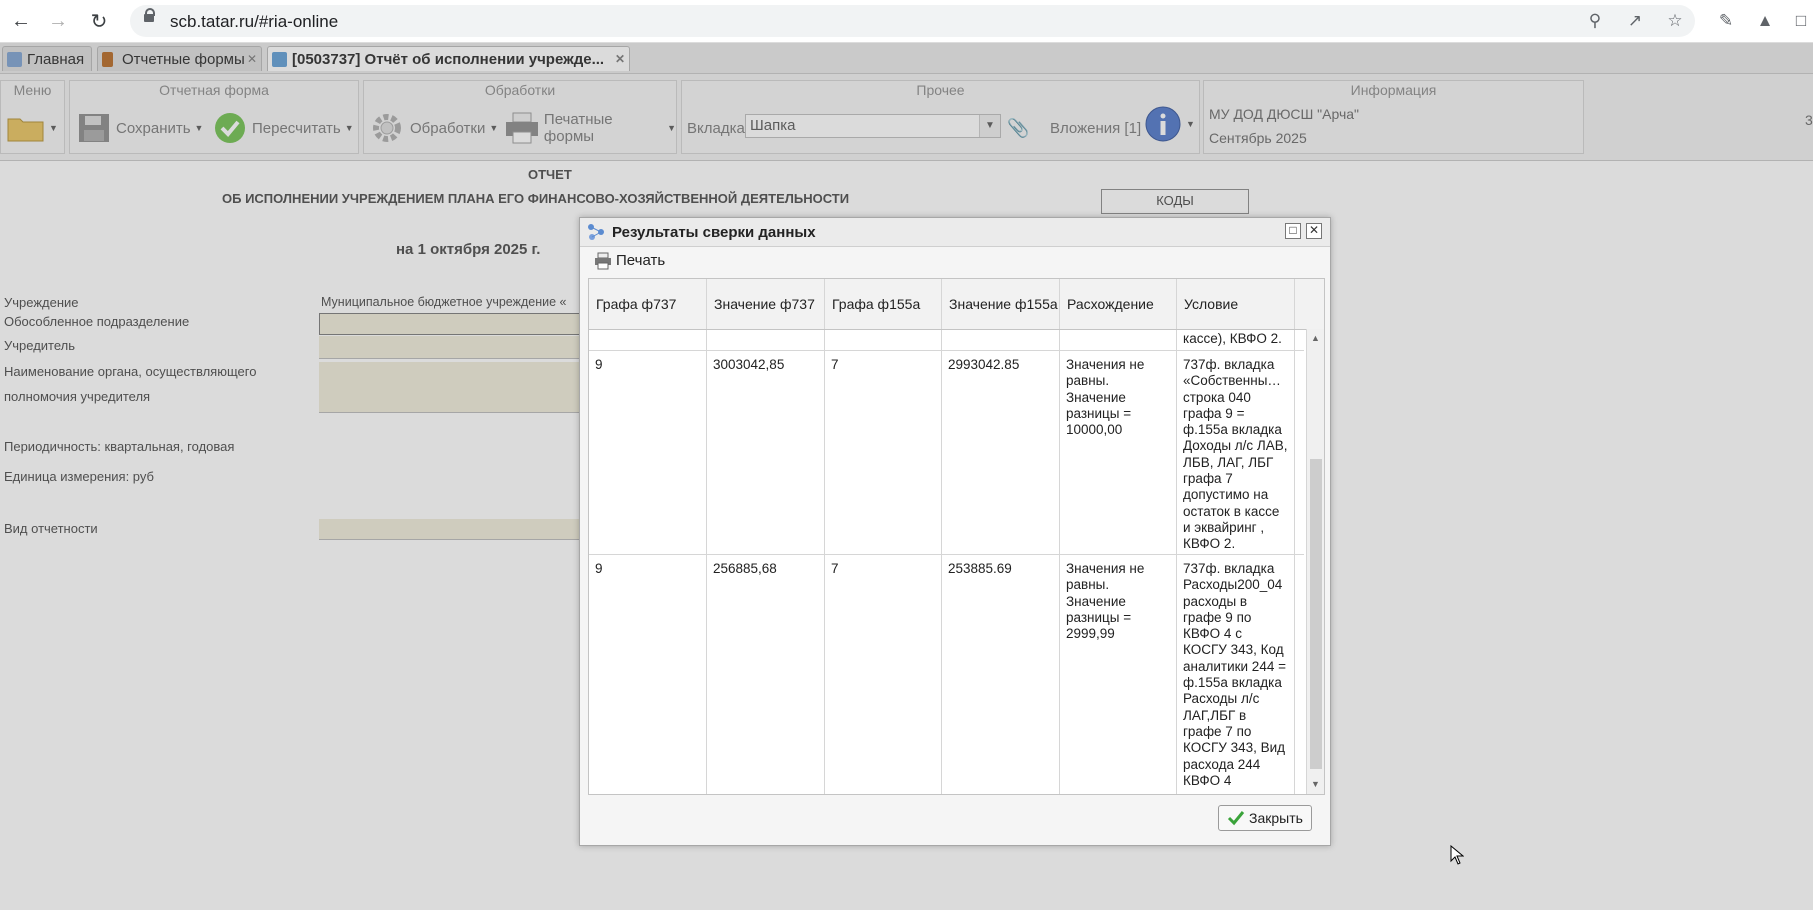  Describe the element at coordinates (1635, 21) in the screenshot. I see `share-icon: ↗` at that location.